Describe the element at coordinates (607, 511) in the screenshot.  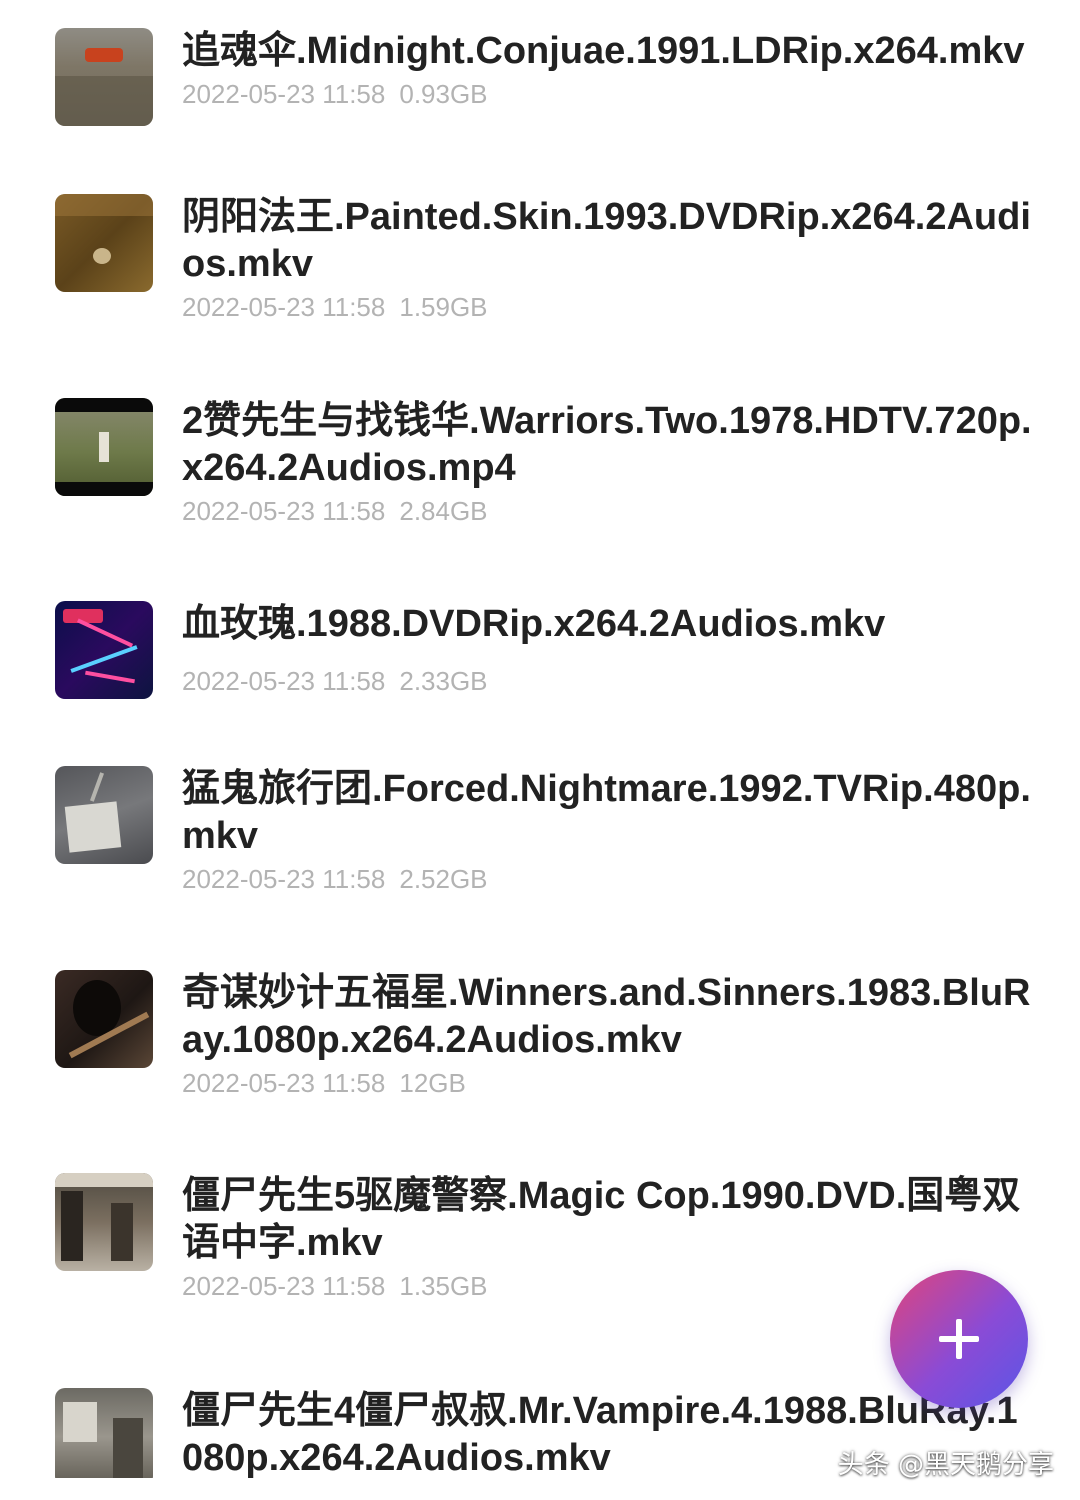
I see `file-meta: 2022-05-23 11:58 2.84GB` at that location.